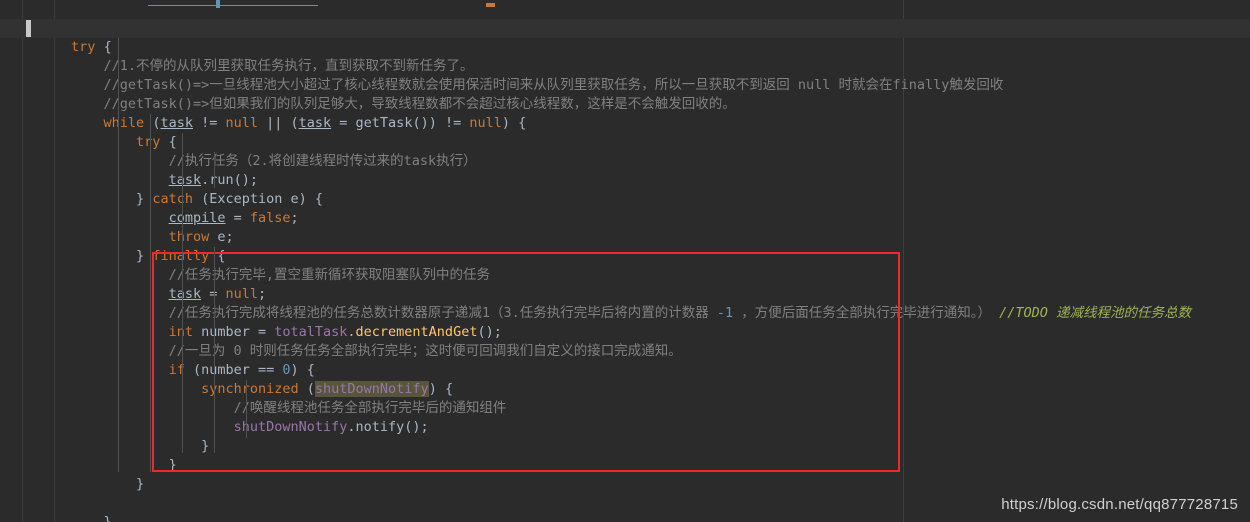 This screenshot has height=522, width=1250. What do you see at coordinates (625, 180) in the screenshot?
I see `code-line: task.run();` at bounding box center [625, 180].